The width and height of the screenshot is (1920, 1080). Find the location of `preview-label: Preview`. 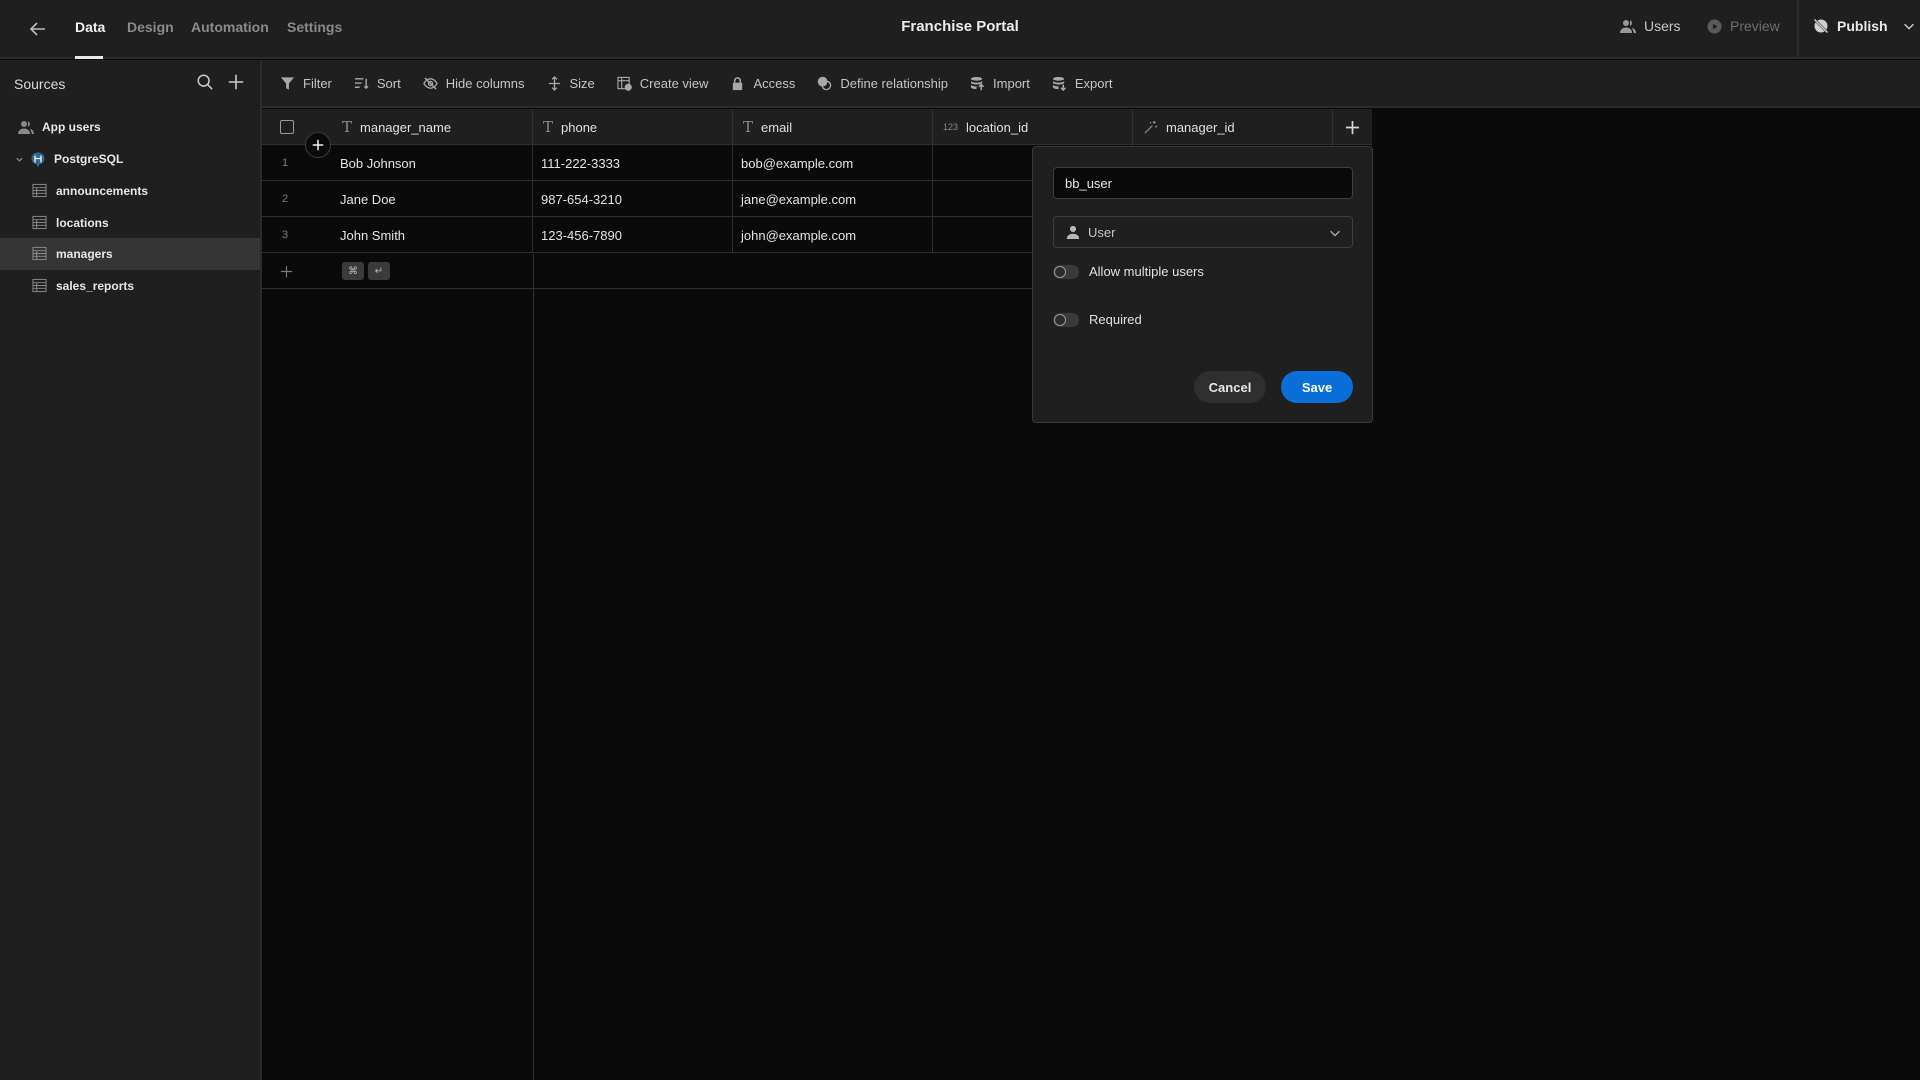

preview-label: Preview is located at coordinates (1755, 26).